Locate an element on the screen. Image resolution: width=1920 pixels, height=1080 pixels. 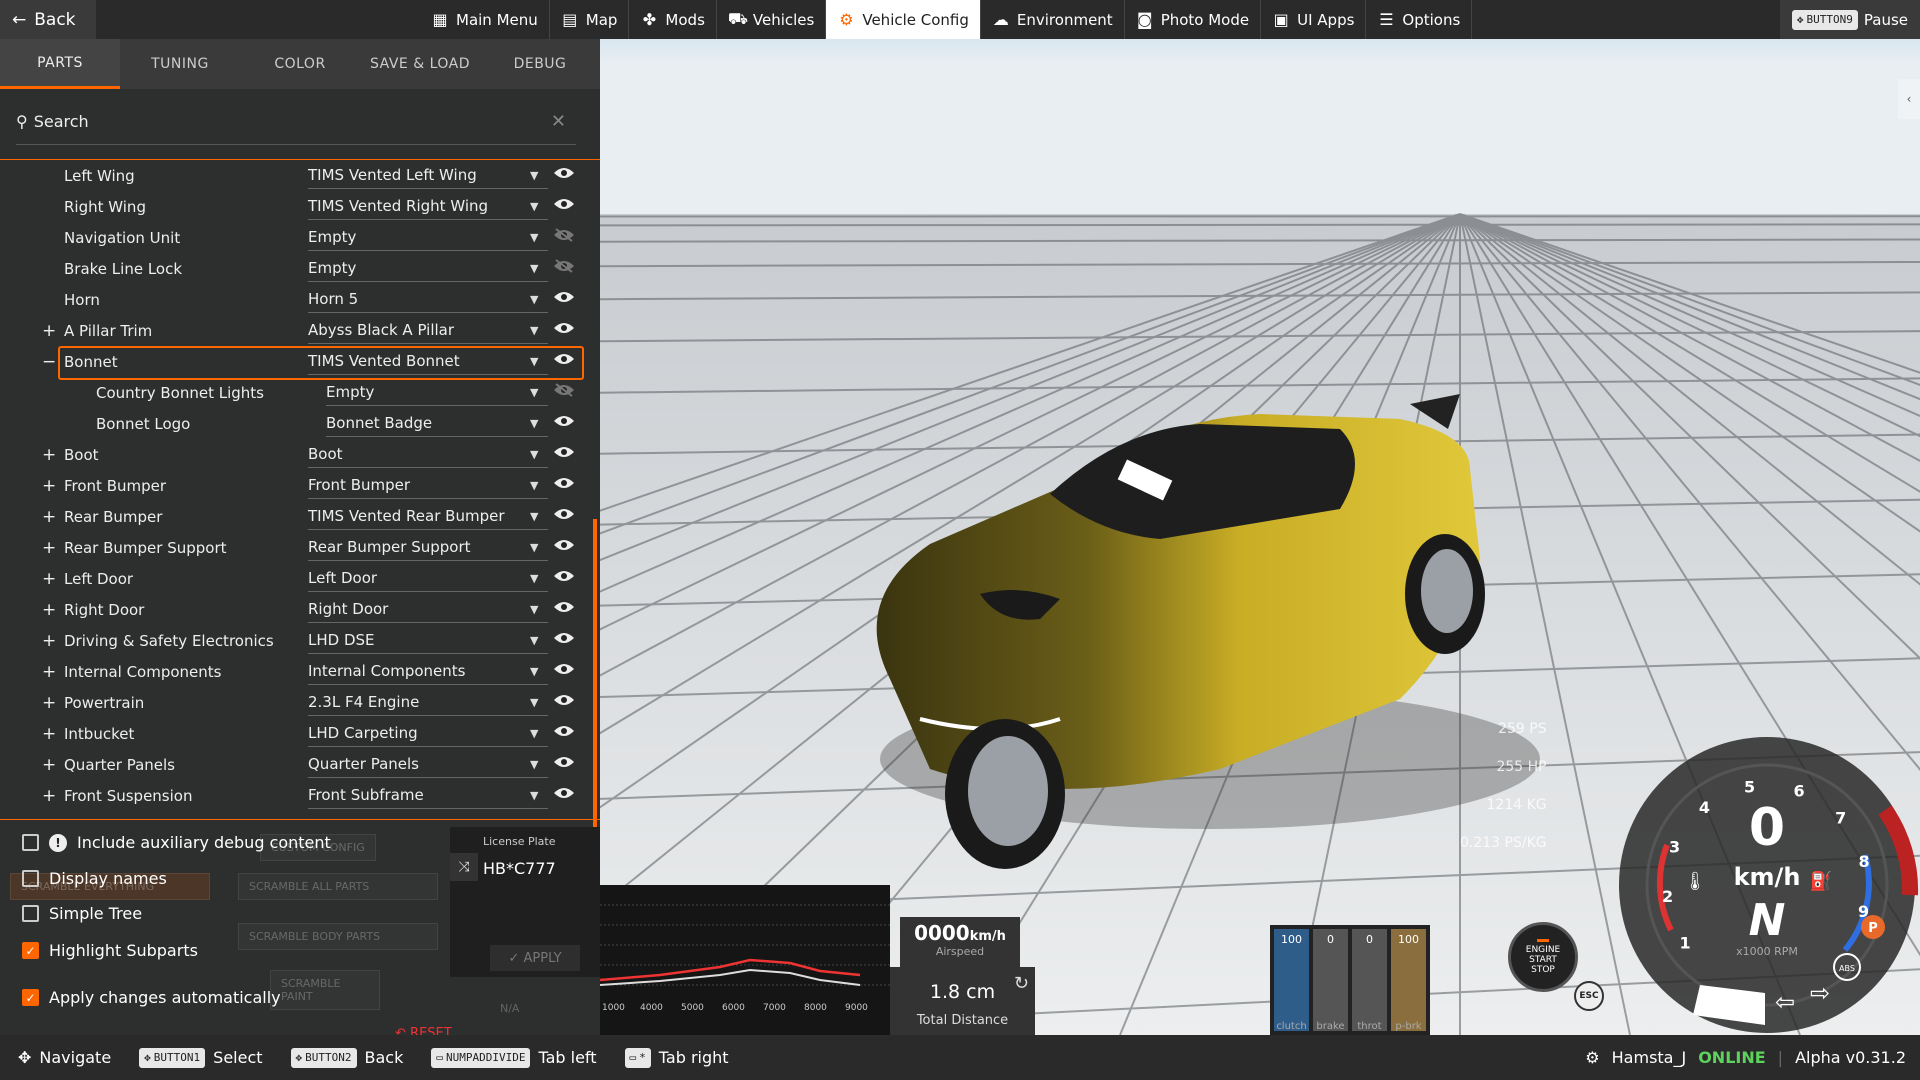
part-row: + Rear Bumper TIMS Vented Rear Bumper ▼ is located at coordinates (300, 516).